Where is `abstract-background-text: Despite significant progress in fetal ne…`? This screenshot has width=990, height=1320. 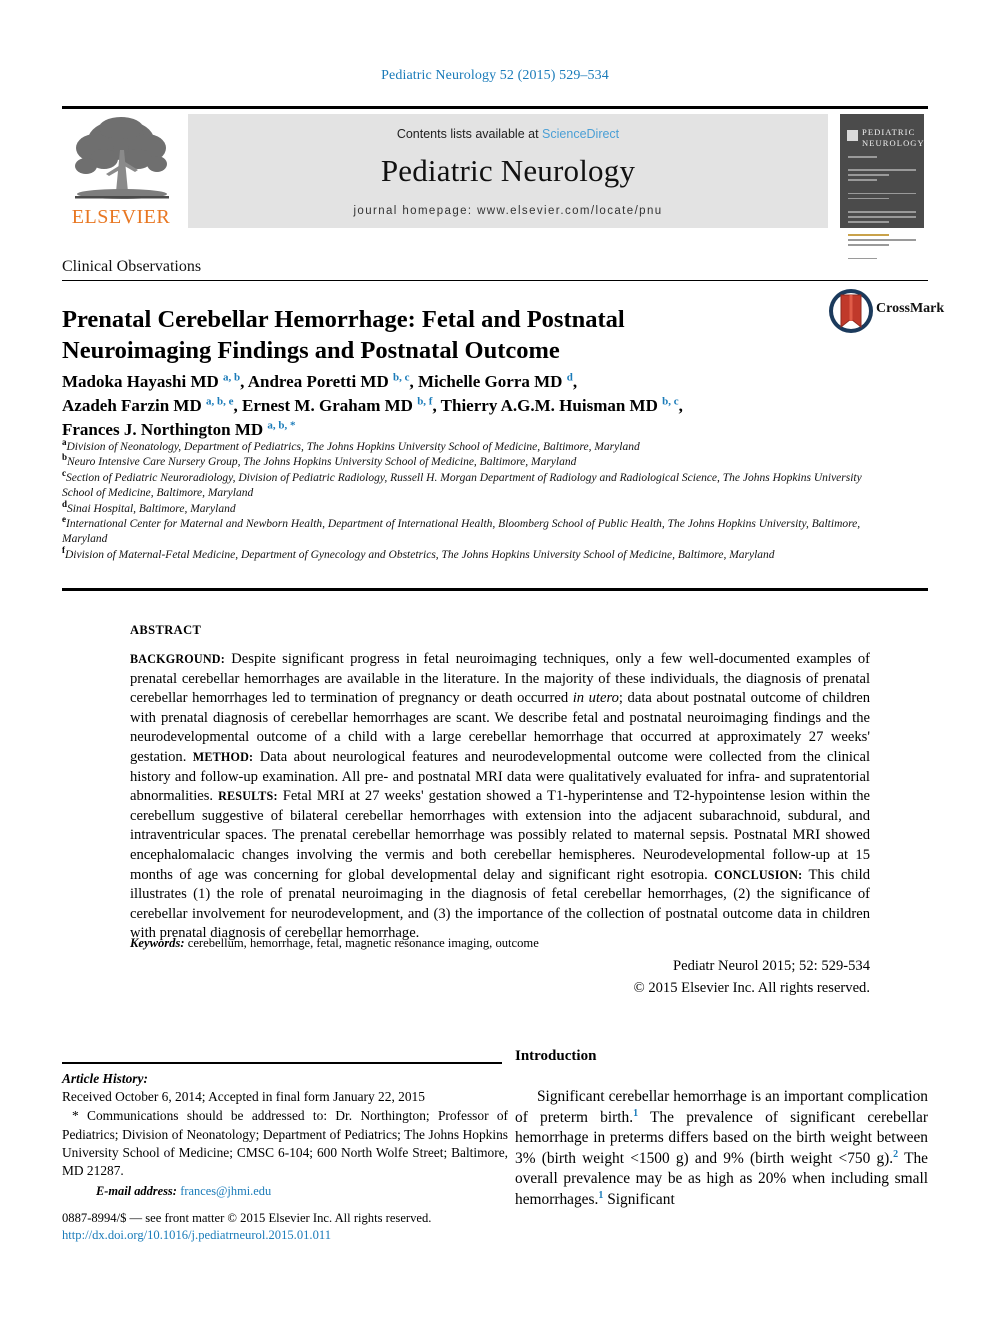 abstract-background-text: Despite significant progress in fetal ne… is located at coordinates (500, 708).